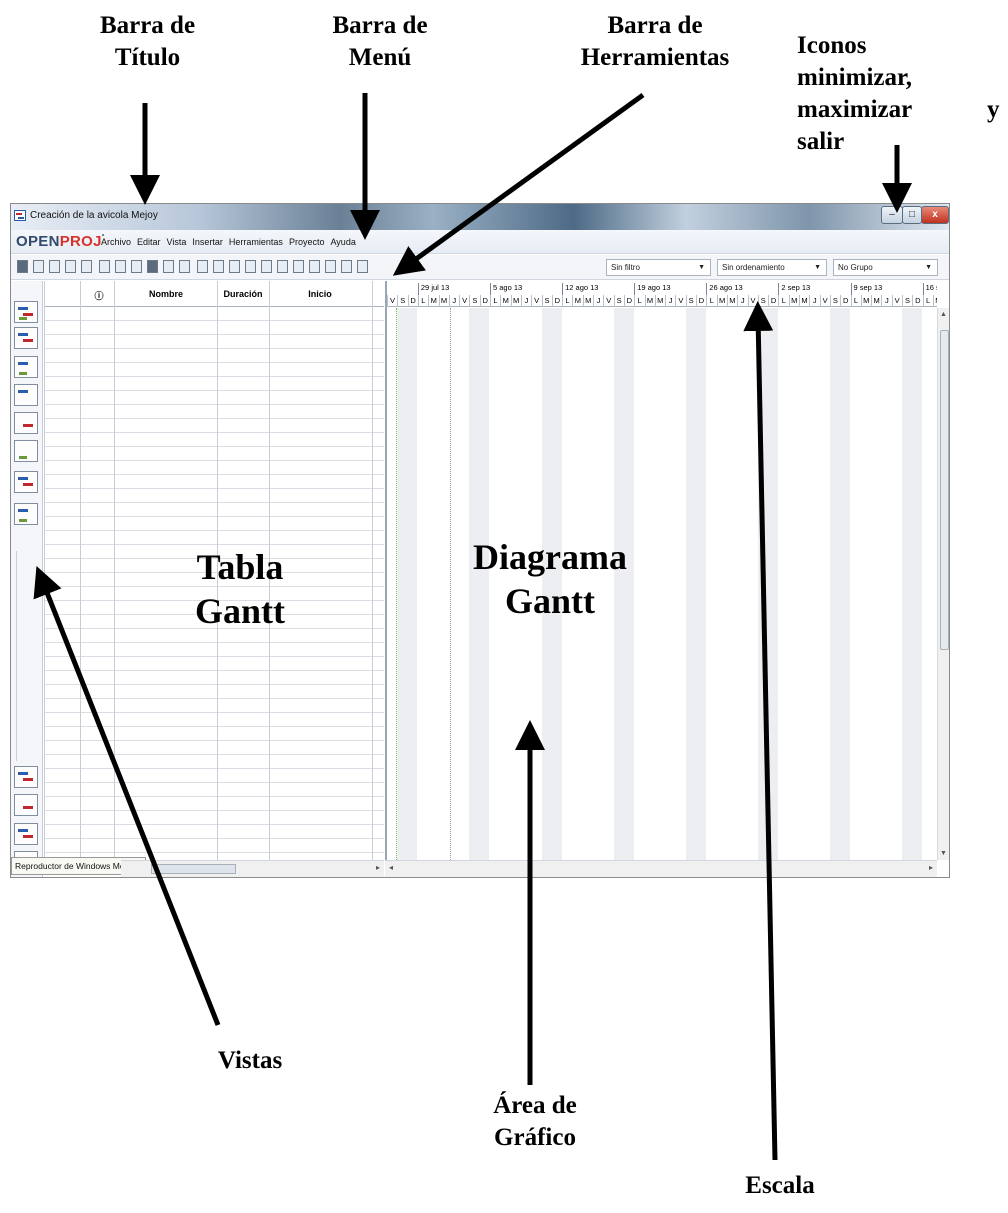 The image size is (1008, 1213). Describe the element at coordinates (26, 395) in the screenshot. I see `wbs-view-button` at that location.